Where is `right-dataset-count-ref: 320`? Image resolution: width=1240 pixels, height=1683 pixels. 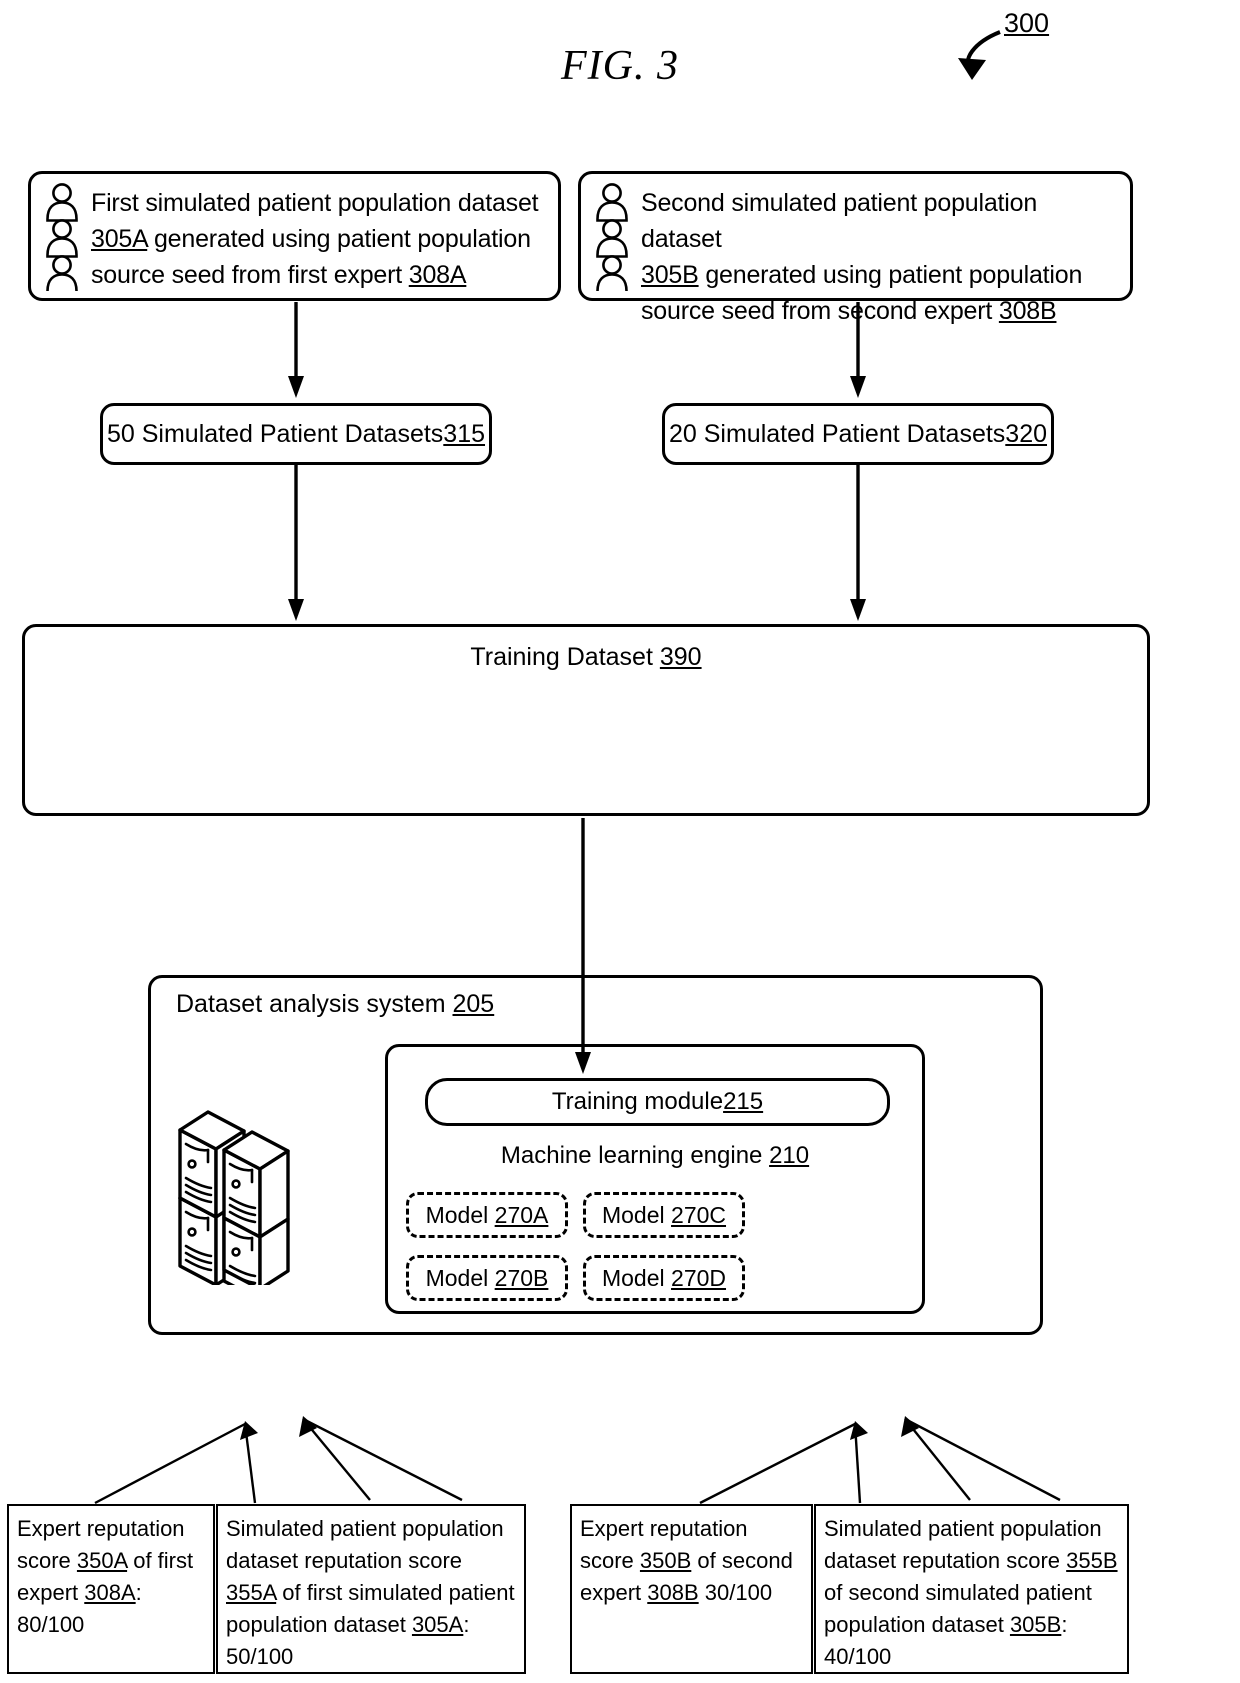
right-dataset-count-ref: 320 is located at coordinates (1026, 433).